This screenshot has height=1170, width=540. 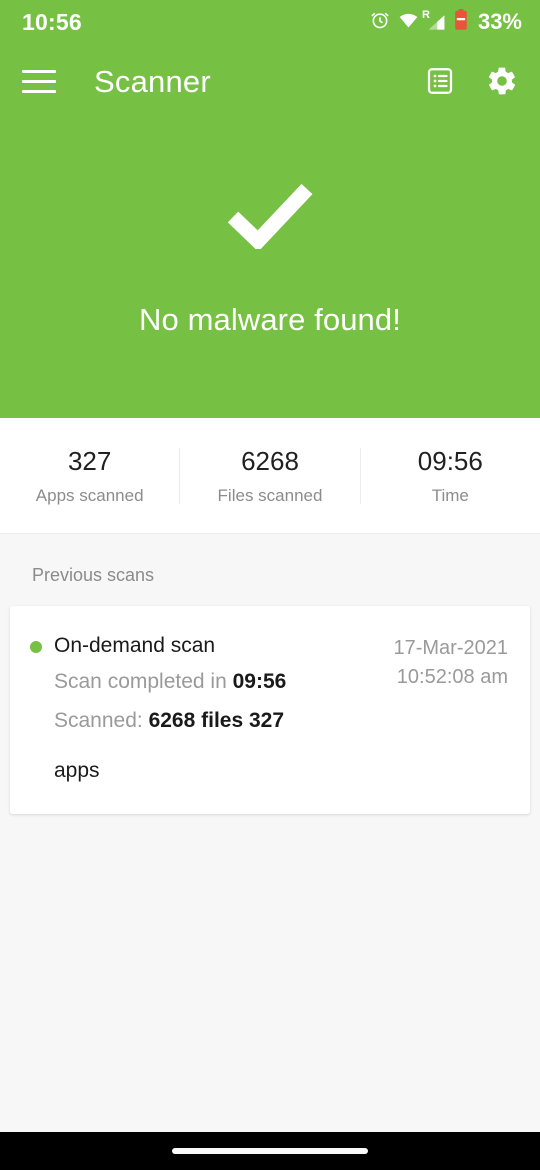 What do you see at coordinates (380, 22) in the screenshot?
I see `alarm-icon` at bounding box center [380, 22].